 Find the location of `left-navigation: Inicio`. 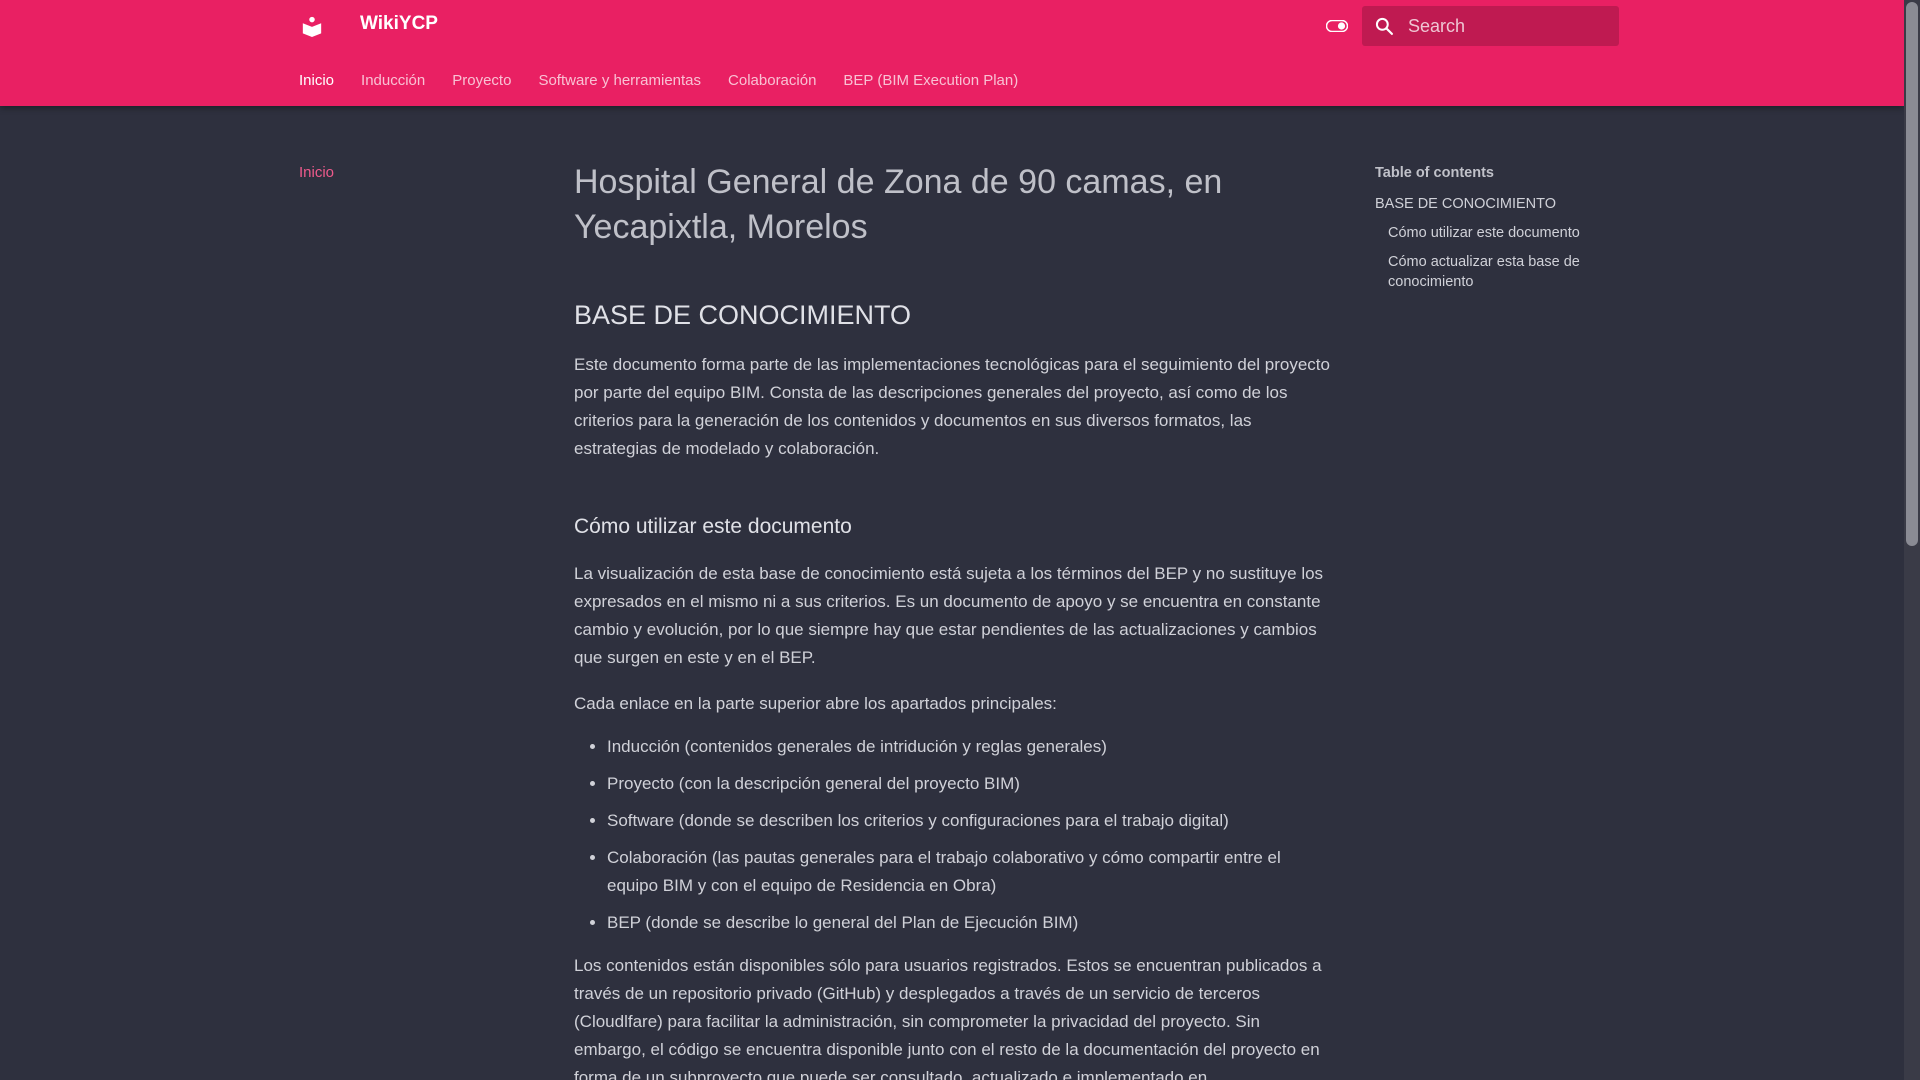

left-navigation: Inicio is located at coordinates (316, 173).